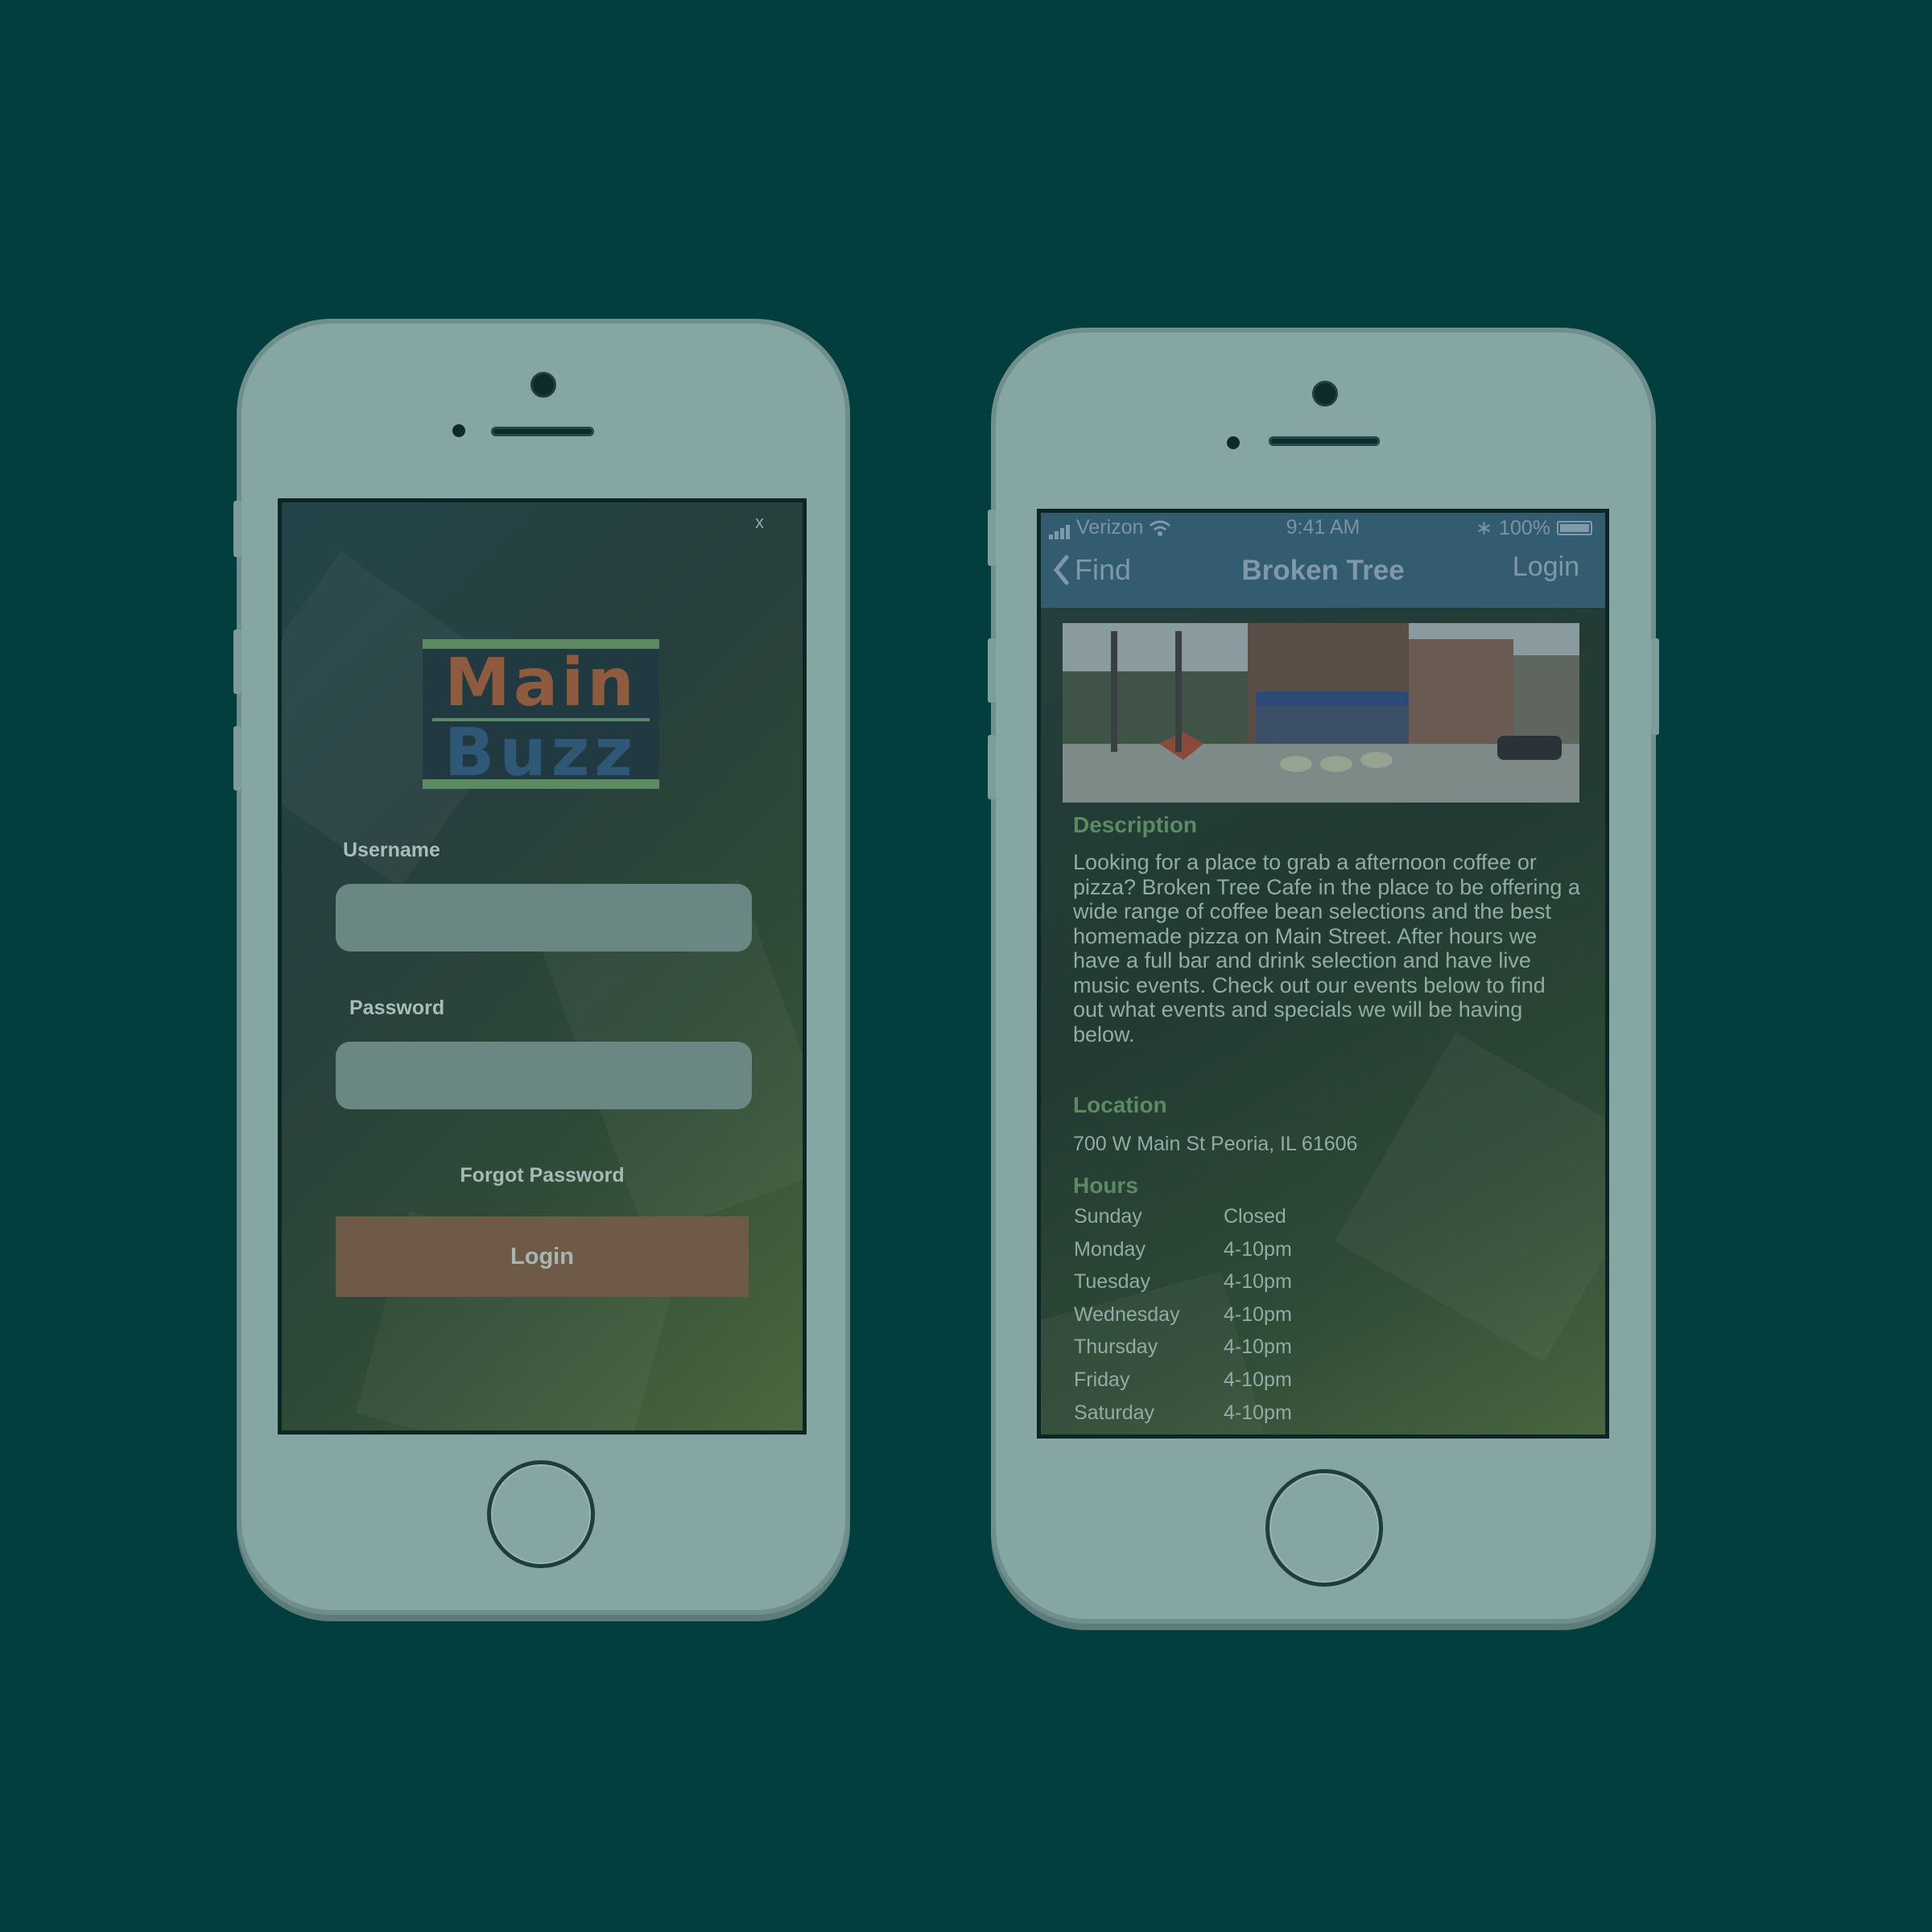 The image size is (1932, 1932). What do you see at coordinates (1546, 567) in the screenshot?
I see `nav-login-button: Login` at bounding box center [1546, 567].